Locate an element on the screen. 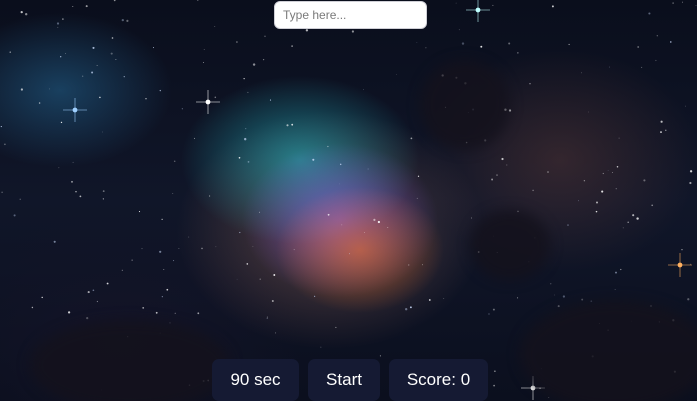 The width and height of the screenshot is (697, 401). word-input is located at coordinates (350, 15).